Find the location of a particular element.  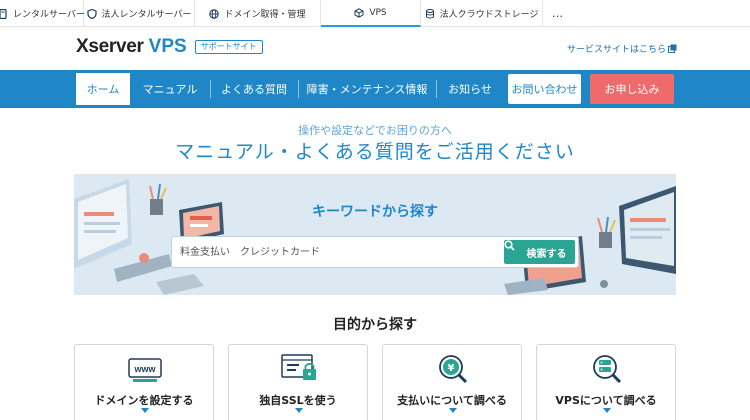

search-box: 検索する is located at coordinates (375, 252).